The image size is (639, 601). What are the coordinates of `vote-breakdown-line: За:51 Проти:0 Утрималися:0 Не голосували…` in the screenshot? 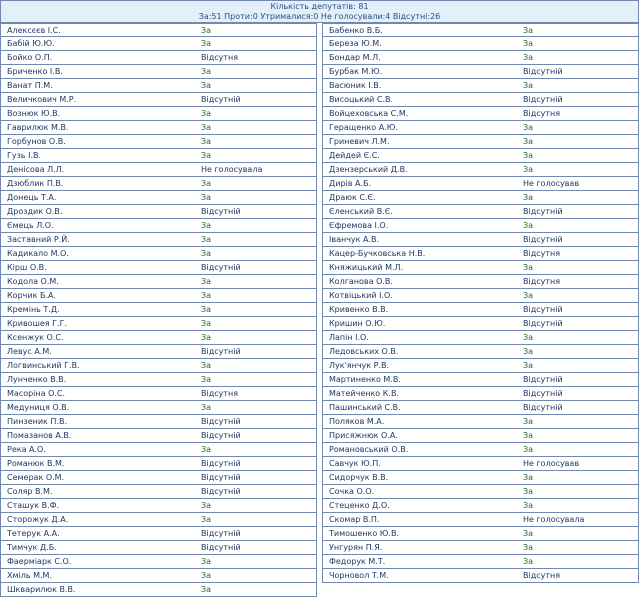 It's located at (319, 16).